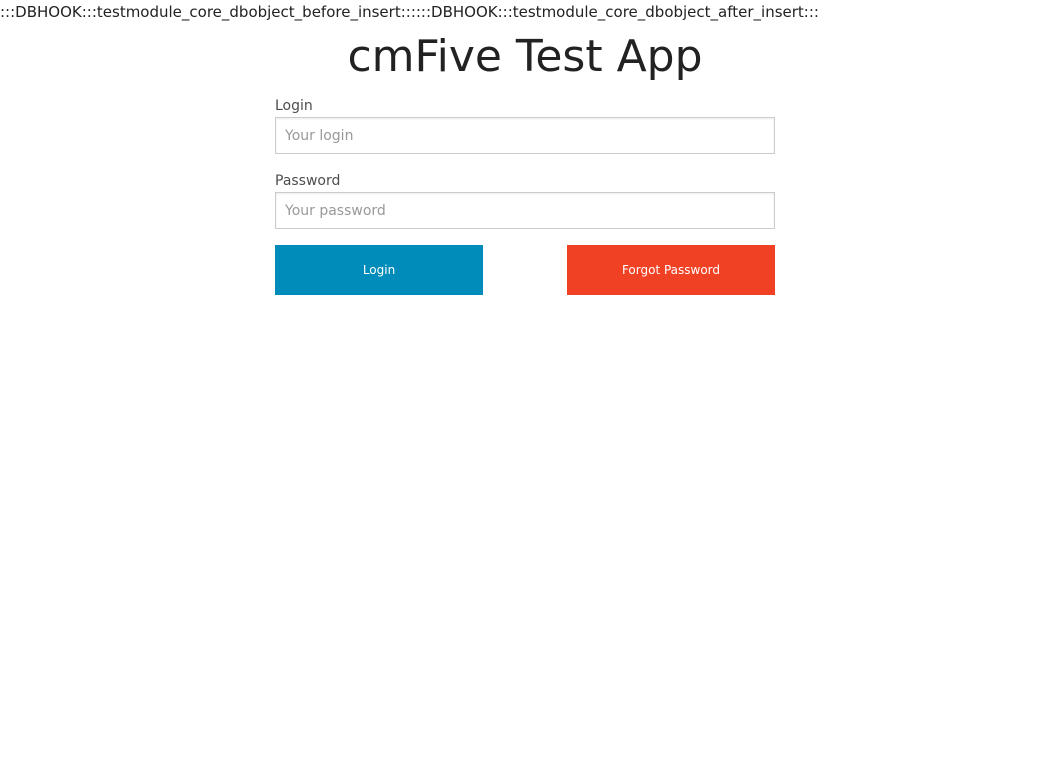 Image resolution: width=1050 pixels, height=768 pixels. What do you see at coordinates (525, 135) in the screenshot?
I see `login-input` at bounding box center [525, 135].